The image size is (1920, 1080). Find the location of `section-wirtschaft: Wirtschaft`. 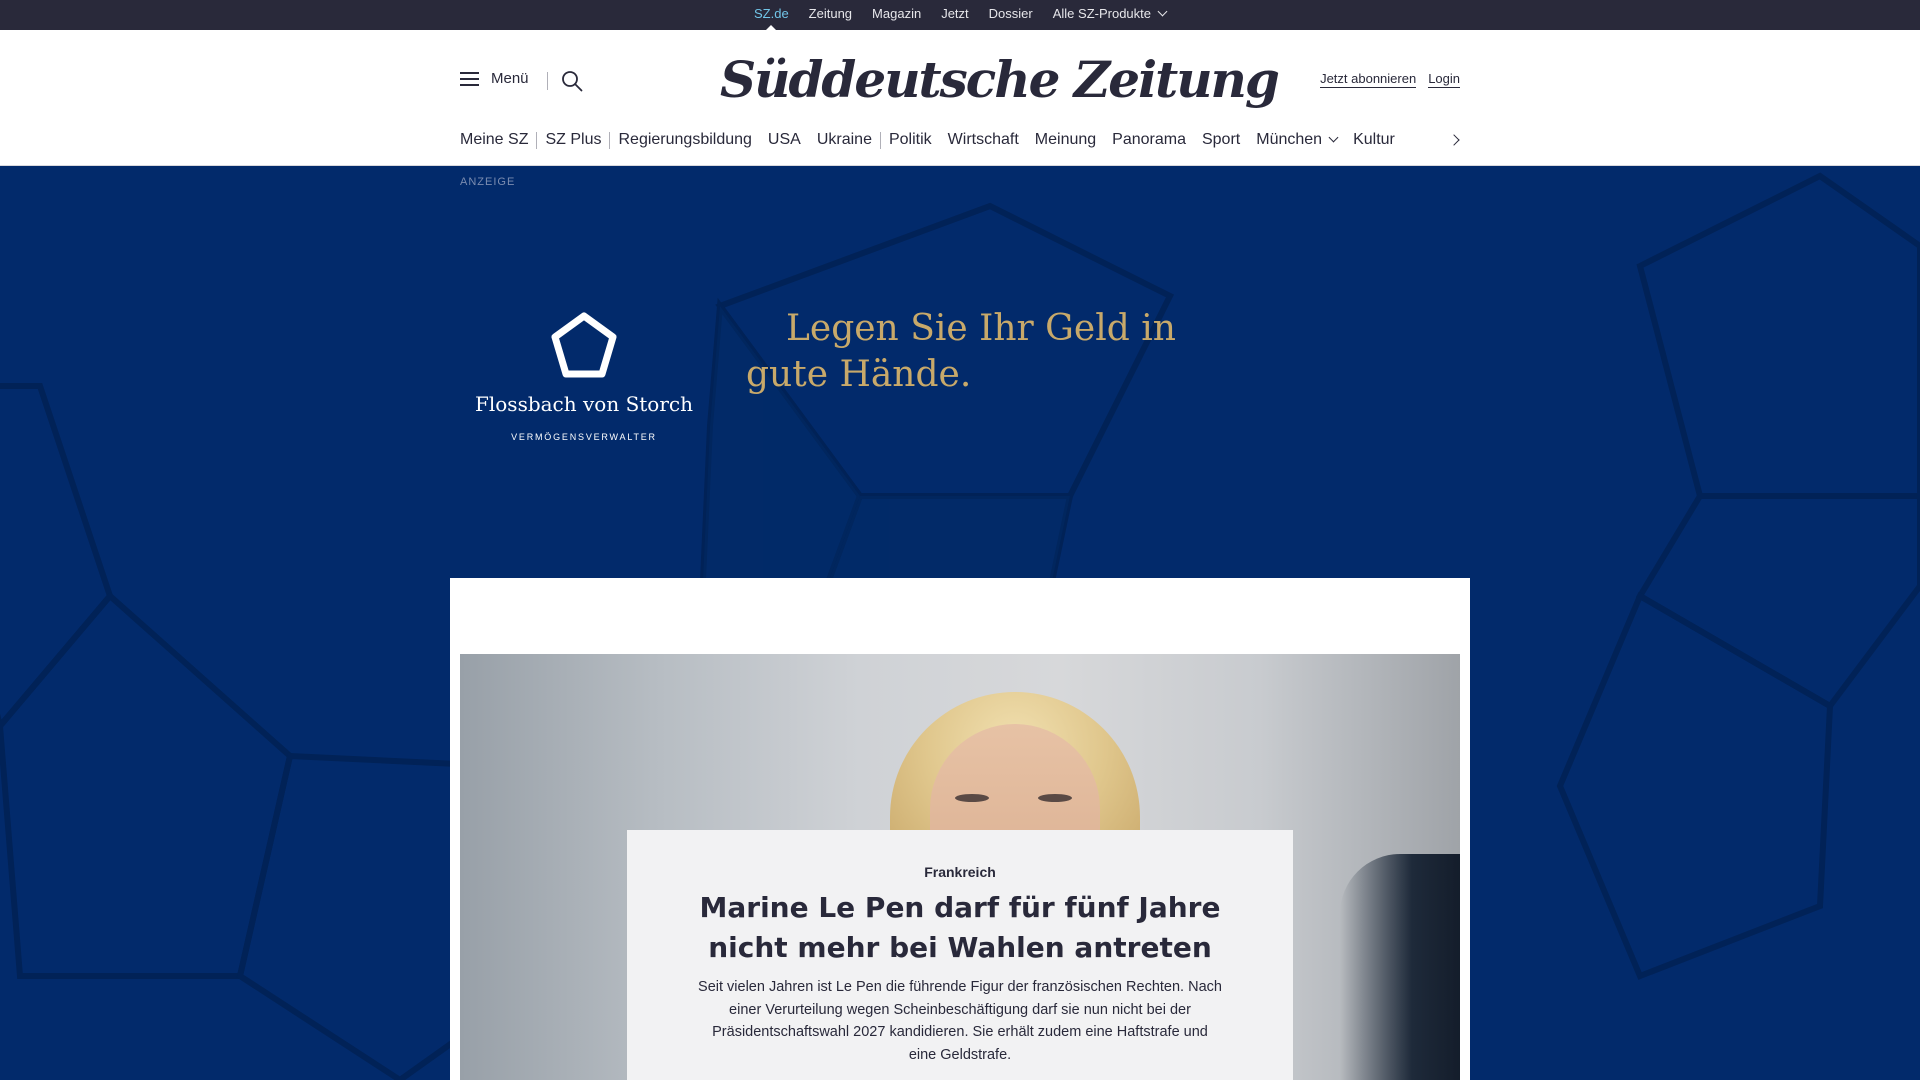

section-wirtschaft: Wirtschaft is located at coordinates (983, 140).